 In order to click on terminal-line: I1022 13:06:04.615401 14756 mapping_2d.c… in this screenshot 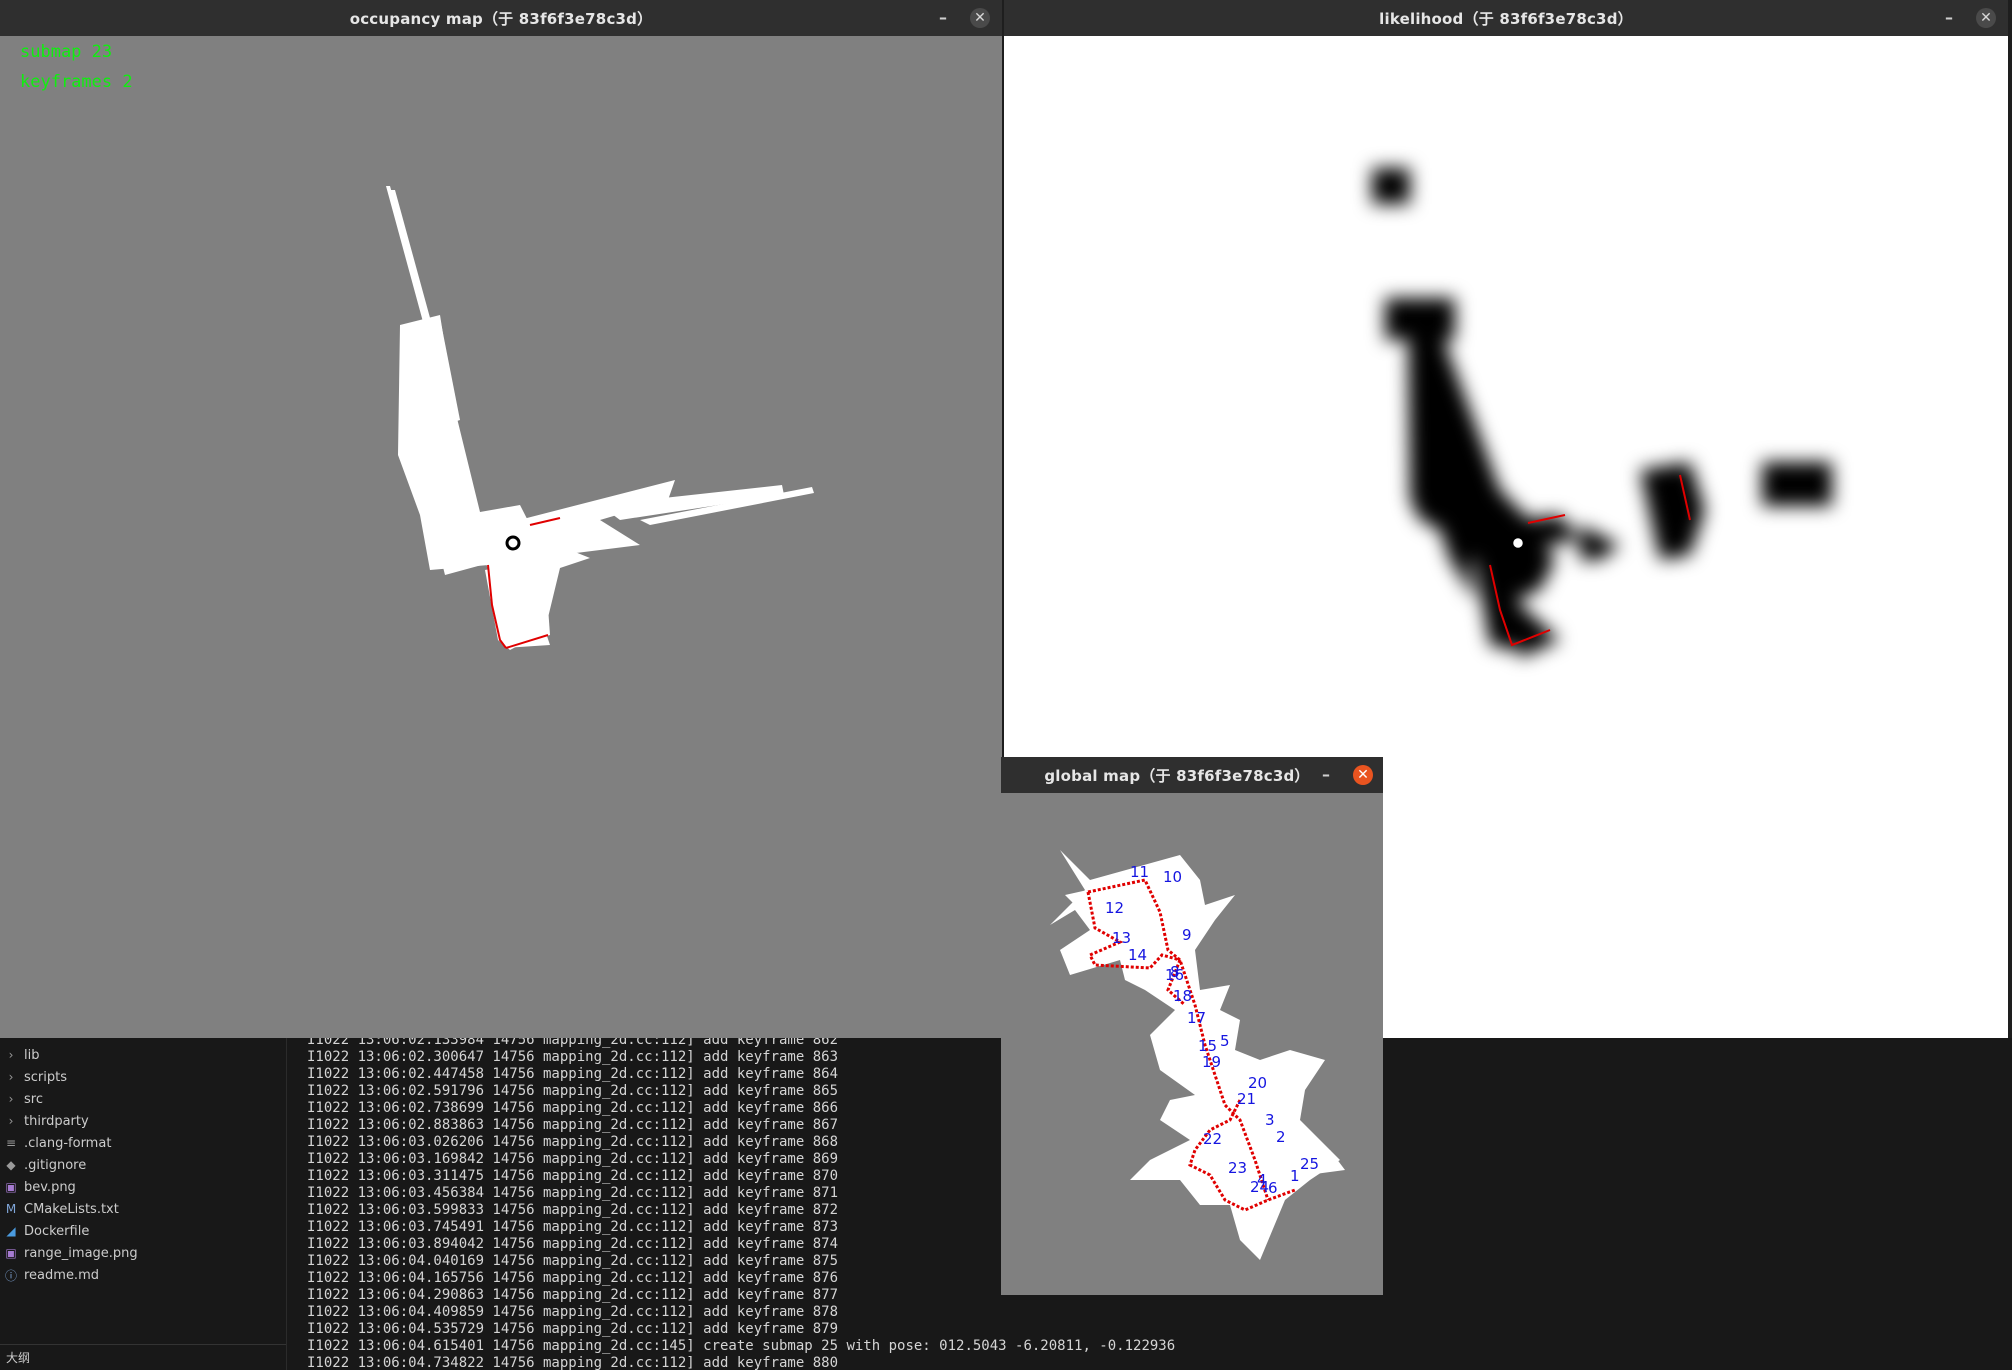, I will do `click(741, 1346)`.